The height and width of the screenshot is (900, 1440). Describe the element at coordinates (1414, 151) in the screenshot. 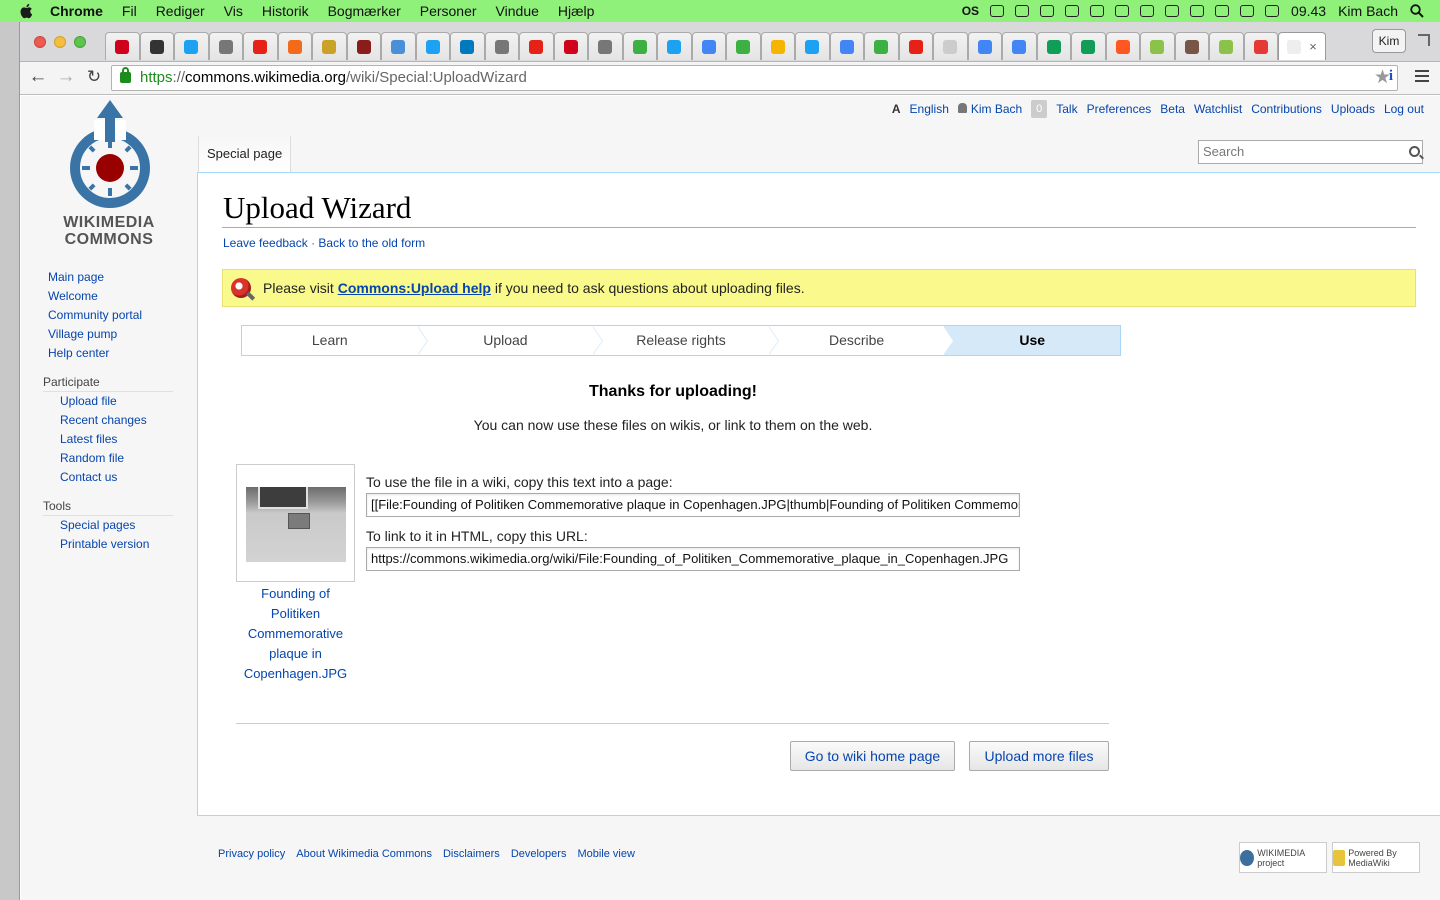

I see `search-icon` at that location.